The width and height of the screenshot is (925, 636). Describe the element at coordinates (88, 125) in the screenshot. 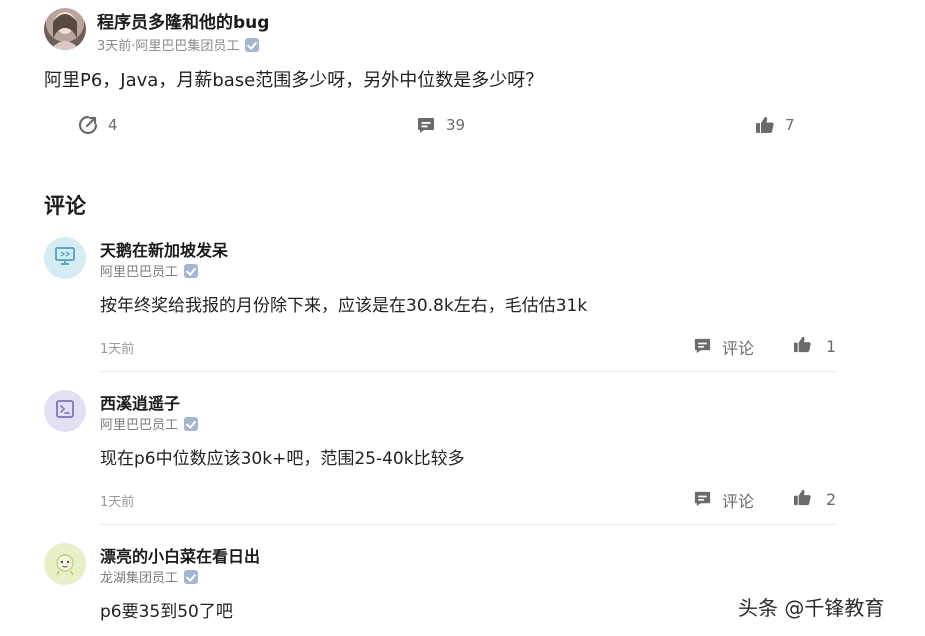

I see `share-icon` at that location.